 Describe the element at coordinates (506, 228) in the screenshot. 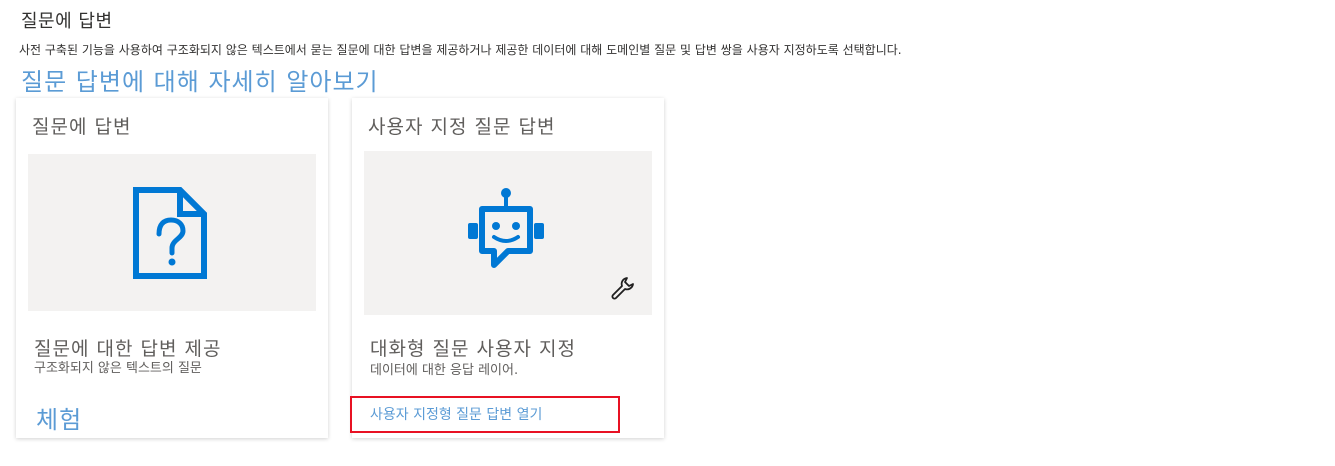

I see `chat-bot-icon` at that location.